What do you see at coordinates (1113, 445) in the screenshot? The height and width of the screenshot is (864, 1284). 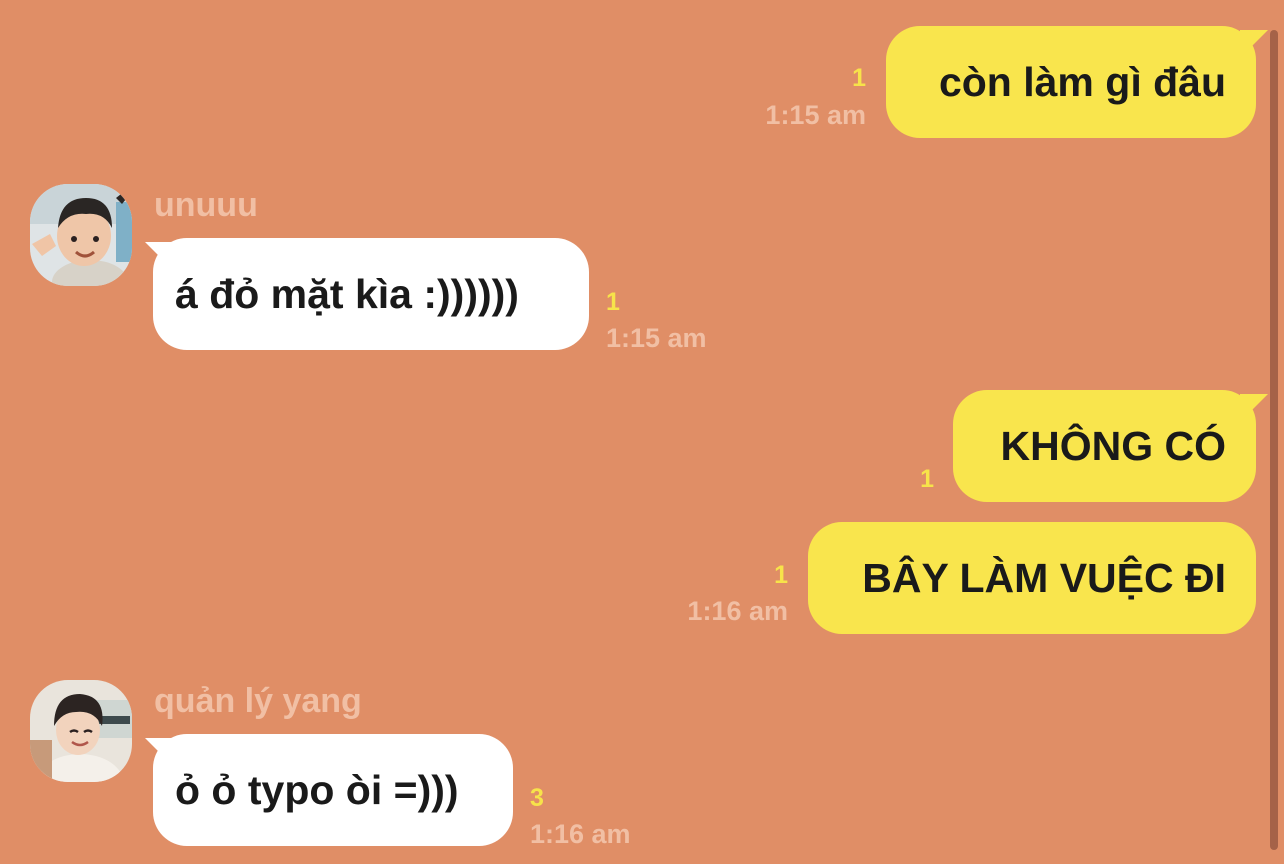 I see `message-text: KHÔNG CÓ` at bounding box center [1113, 445].